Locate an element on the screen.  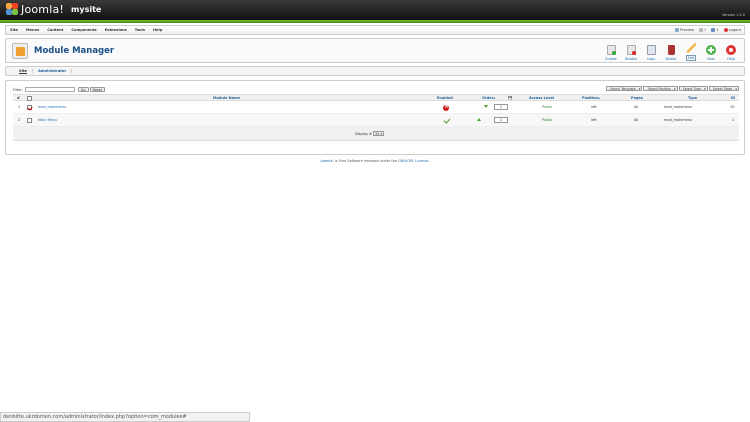
move-down-arrow-icon is located at coordinates (486, 106).